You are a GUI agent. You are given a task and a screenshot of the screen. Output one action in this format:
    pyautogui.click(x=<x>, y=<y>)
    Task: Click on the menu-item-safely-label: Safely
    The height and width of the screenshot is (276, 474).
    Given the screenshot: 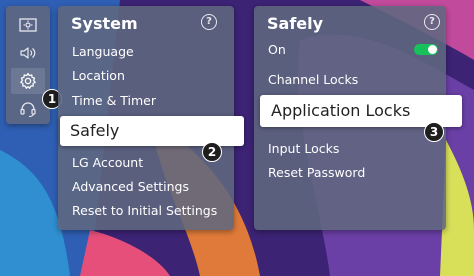 What is the action you would take?
    pyautogui.click(x=95, y=130)
    